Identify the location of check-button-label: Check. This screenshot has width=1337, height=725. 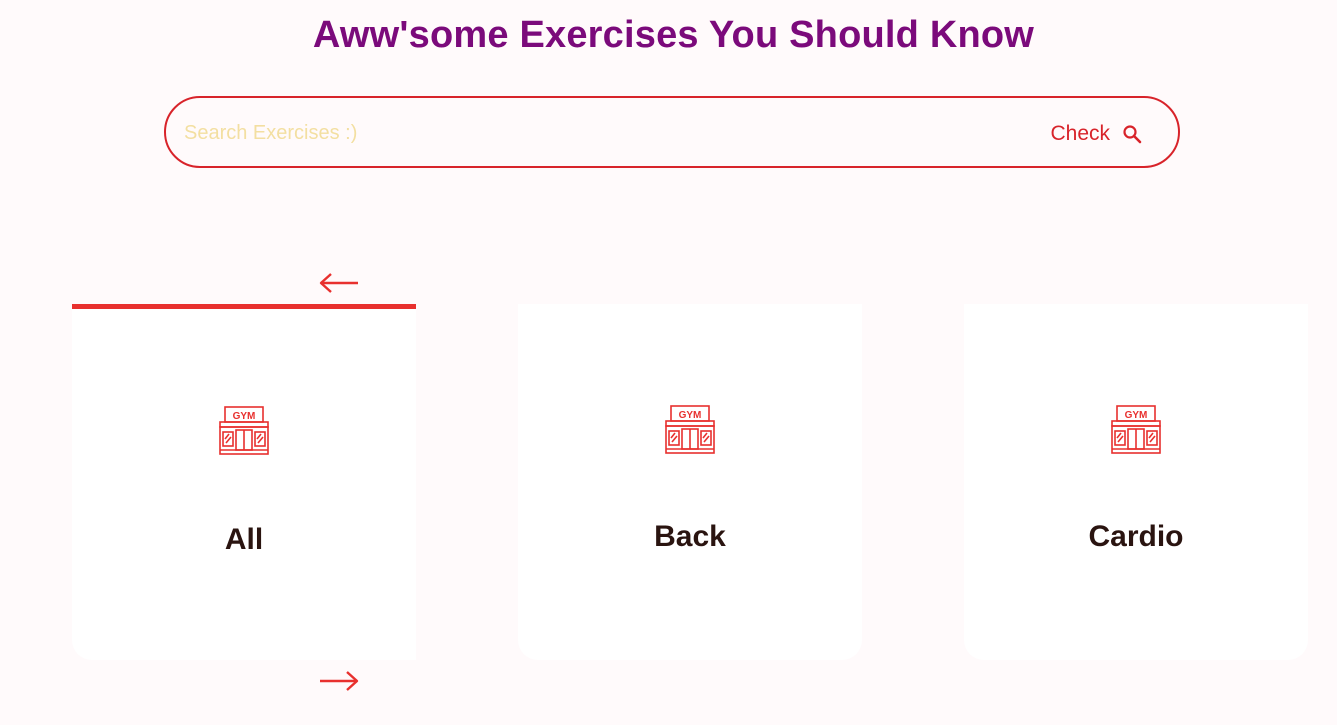
(1080, 133).